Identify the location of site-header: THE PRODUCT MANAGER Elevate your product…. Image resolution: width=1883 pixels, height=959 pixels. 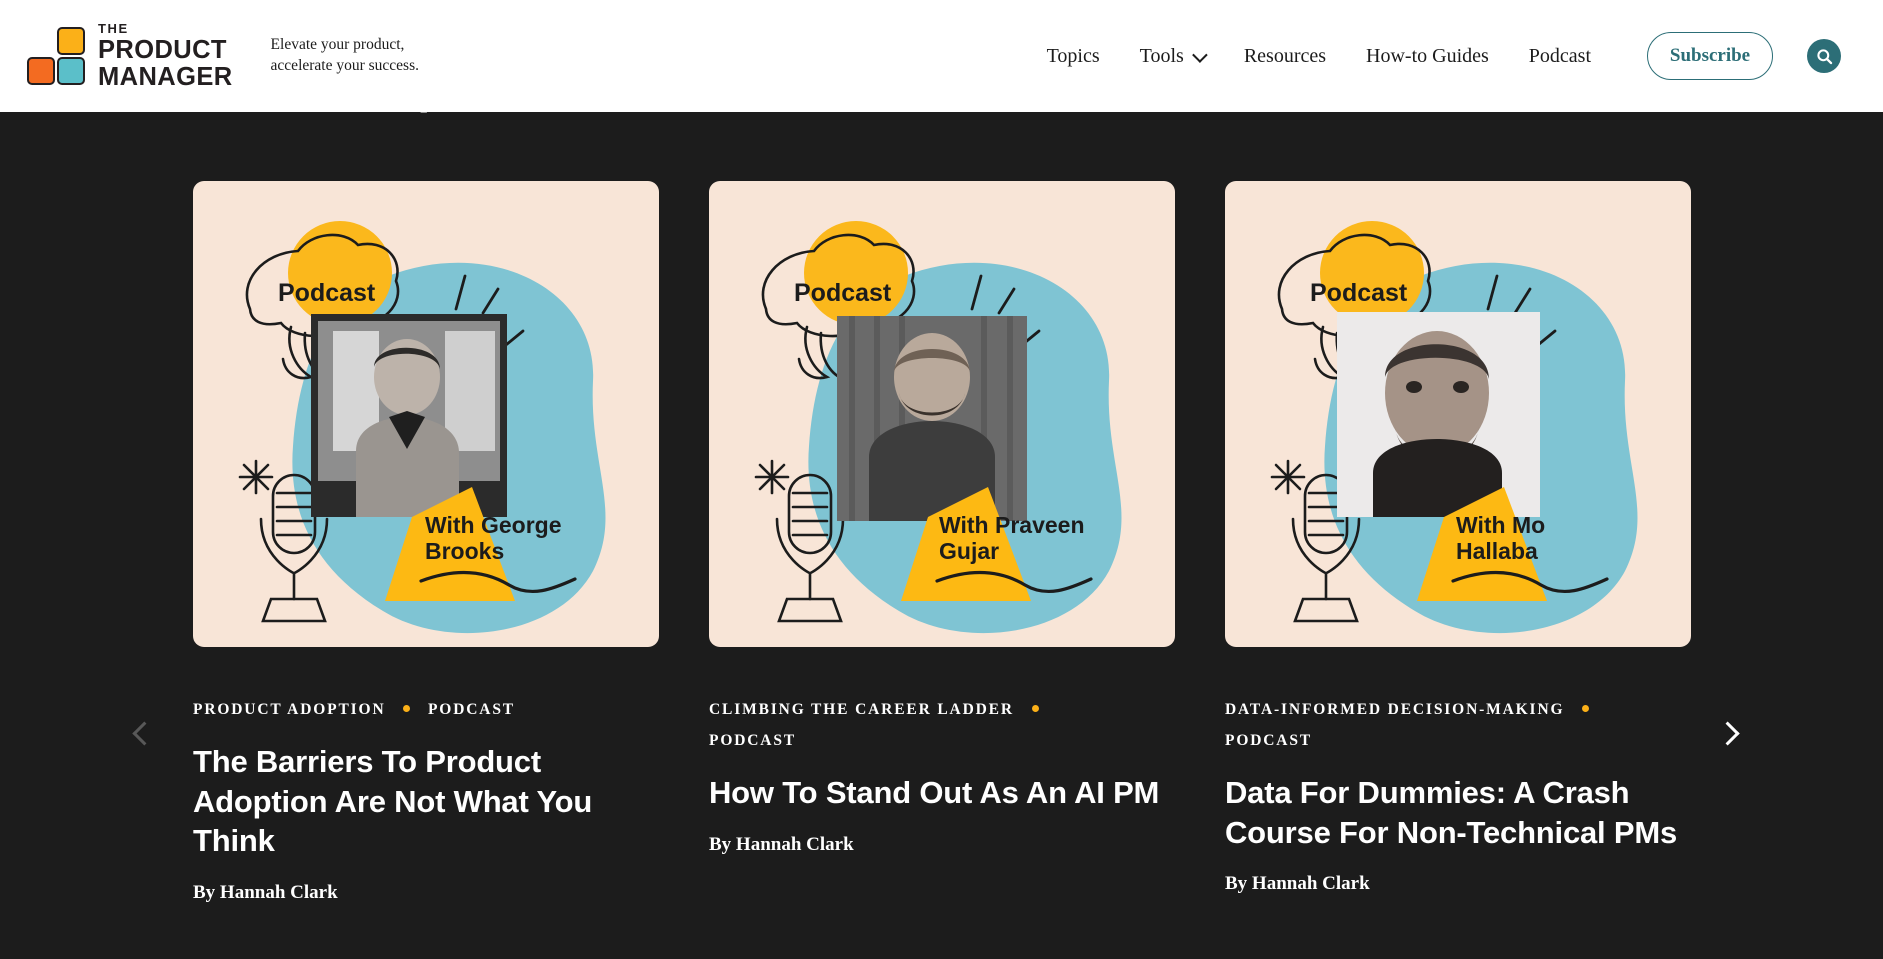
(941, 56).